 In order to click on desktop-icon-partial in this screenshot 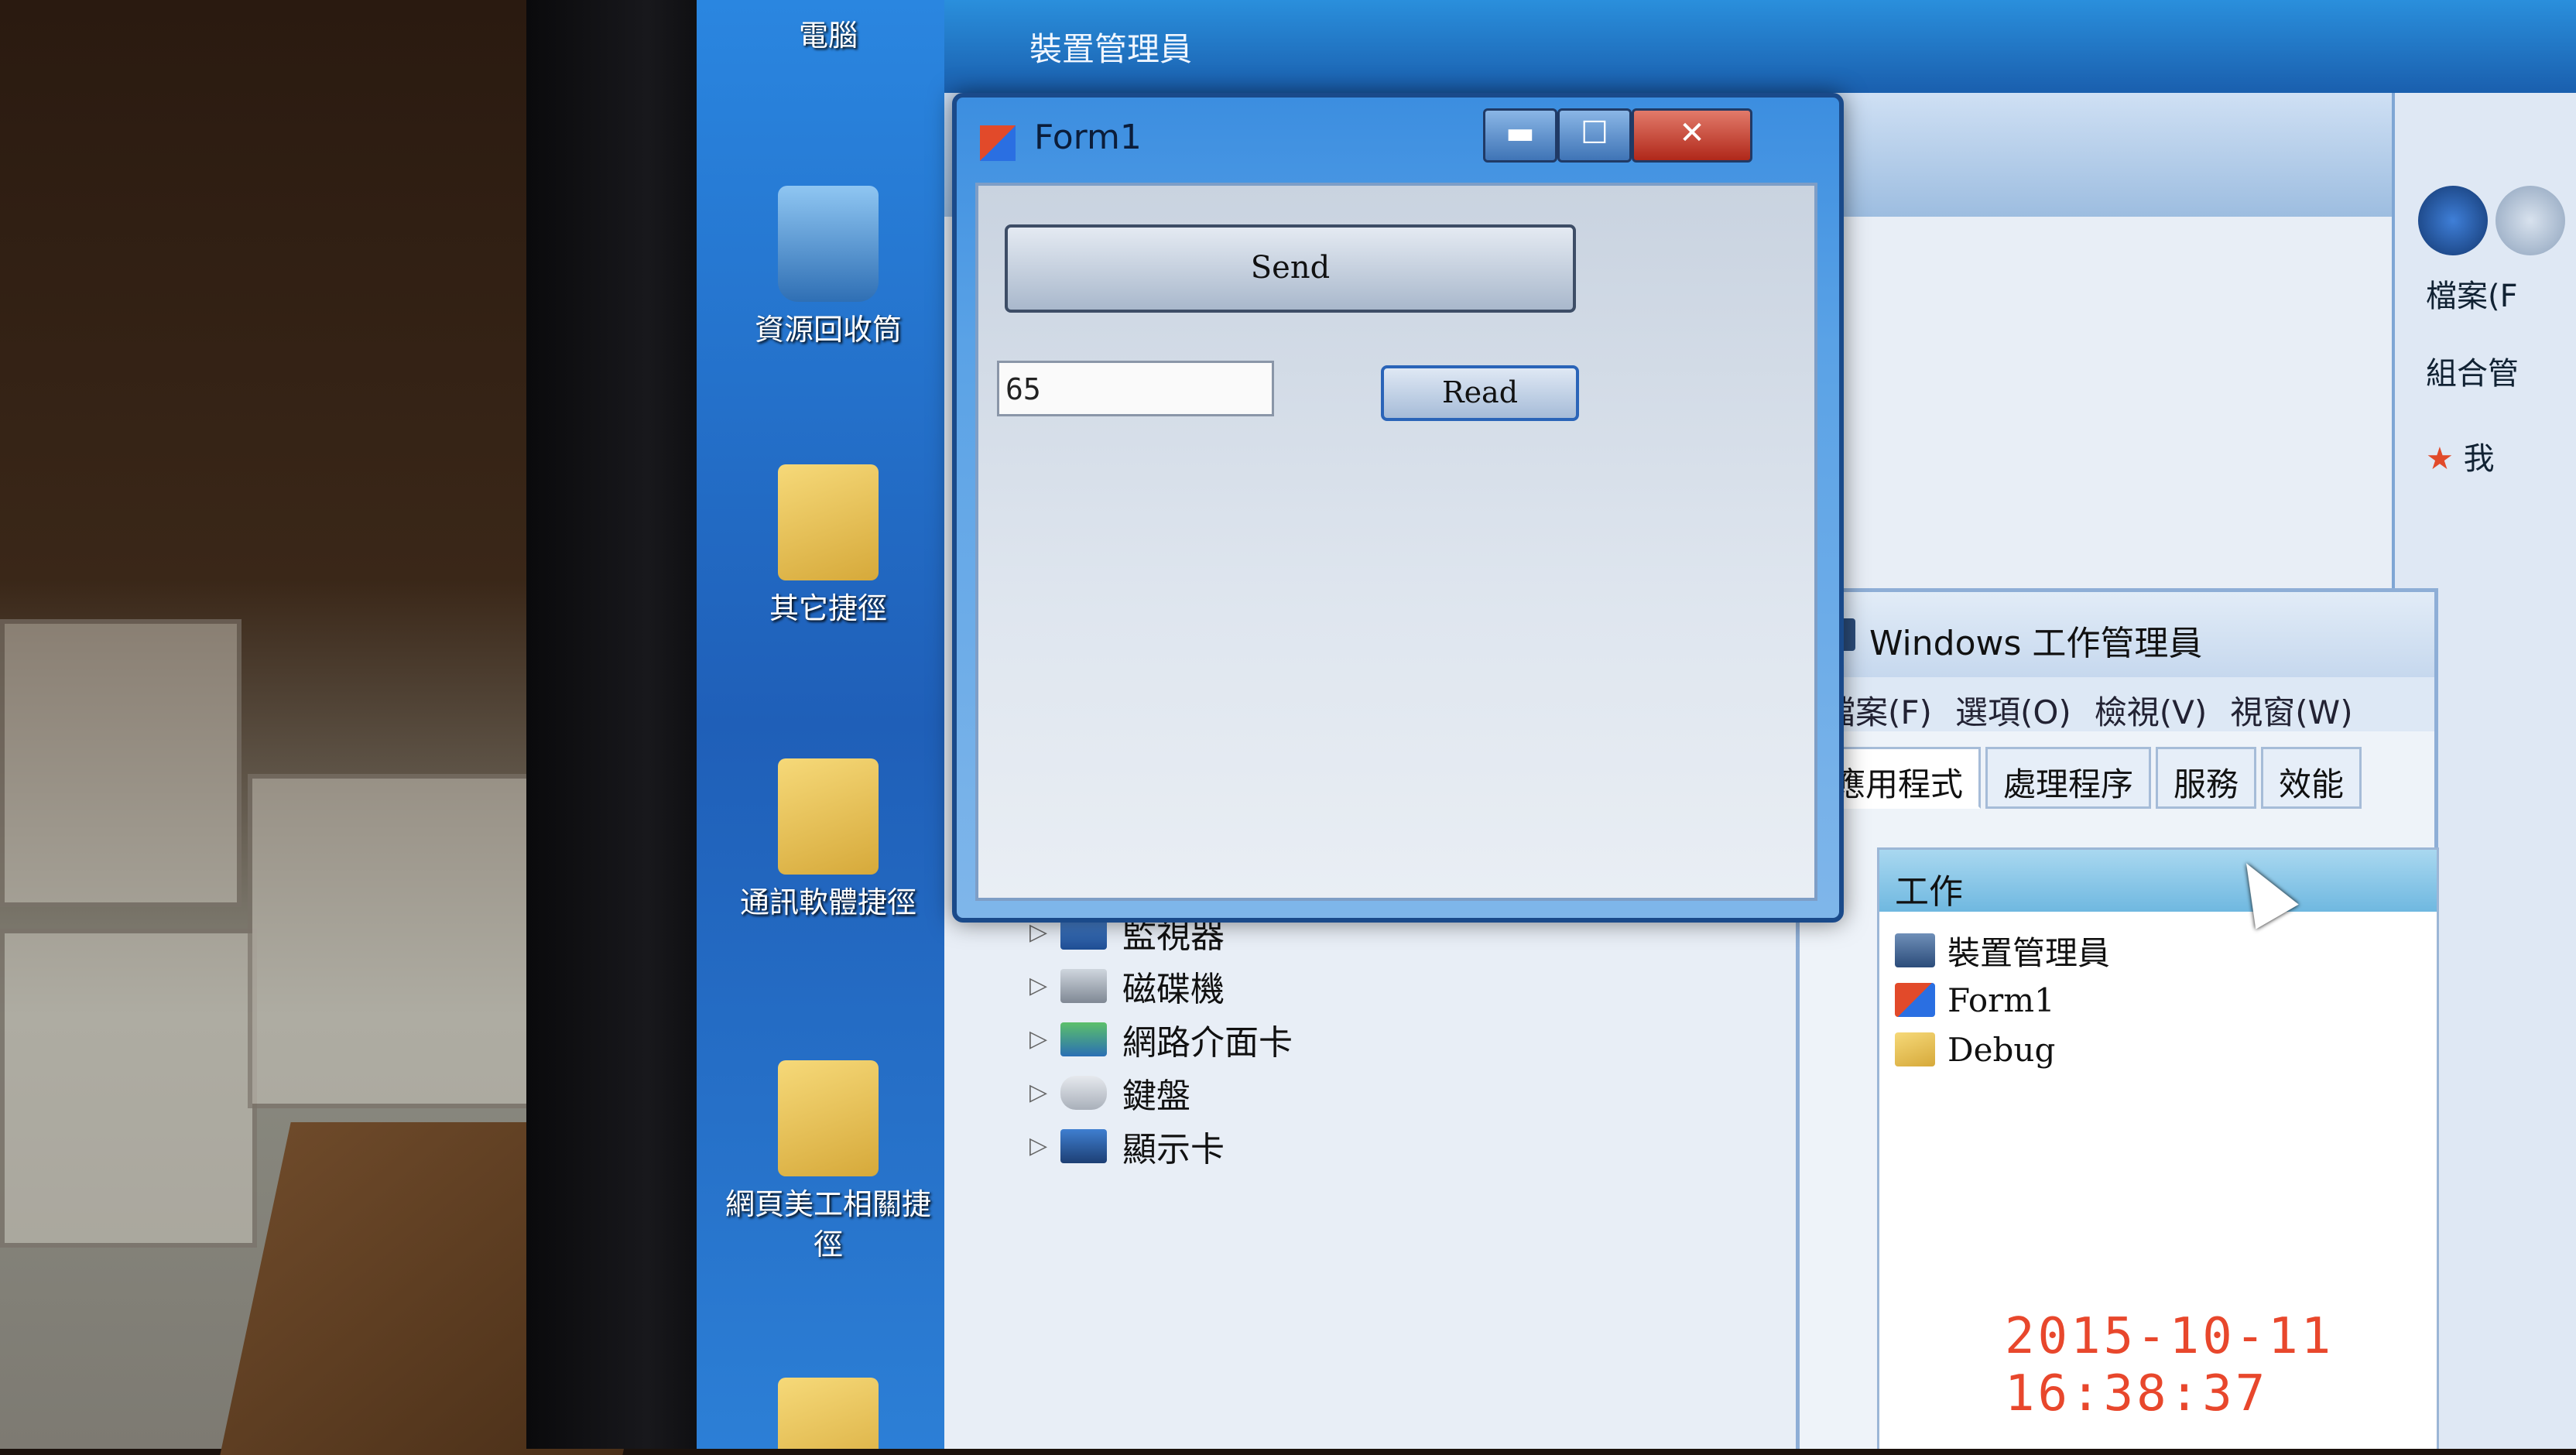, I will do `click(828, 1414)`.